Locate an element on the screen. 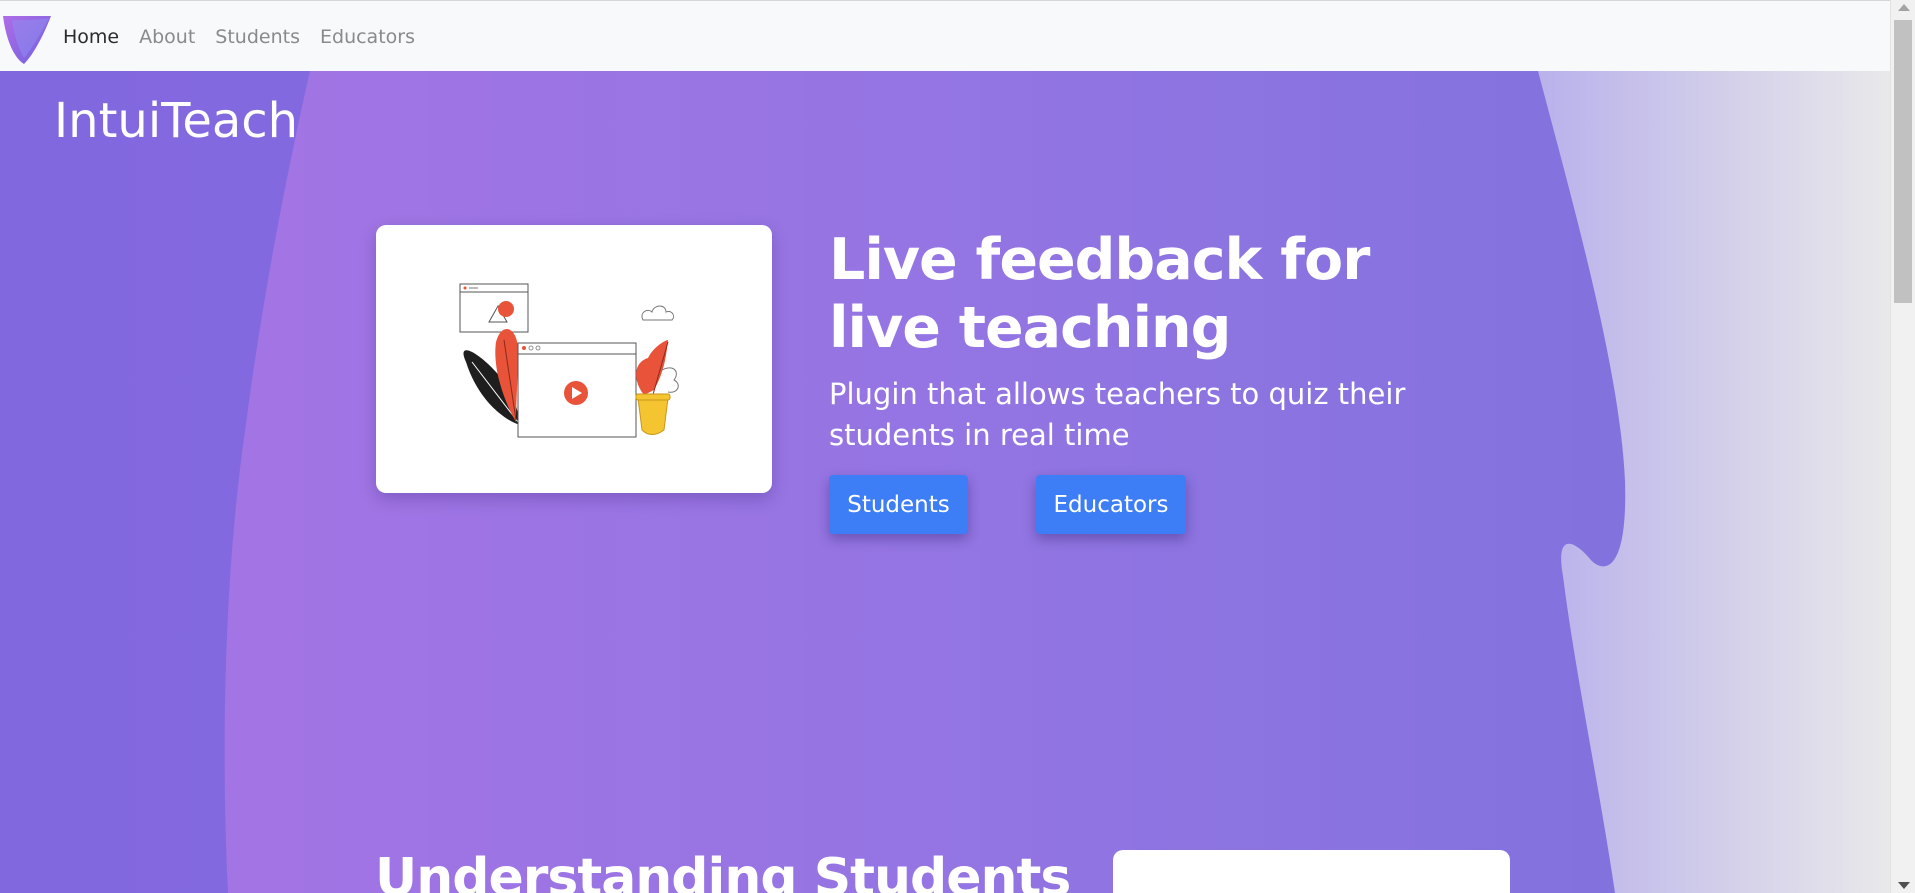 The width and height of the screenshot is (1915, 893). navbar: Home About Students Educators is located at coordinates (945, 35).